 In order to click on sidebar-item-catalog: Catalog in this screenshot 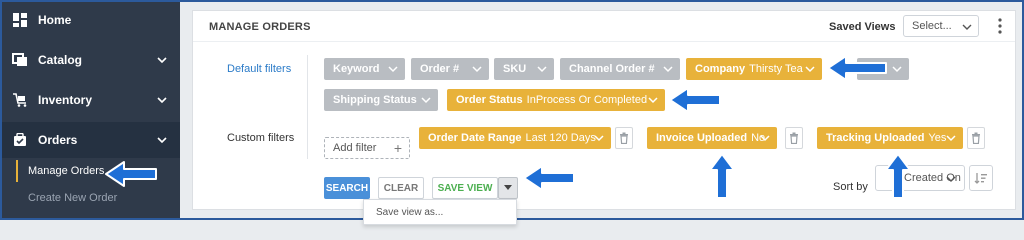, I will do `click(91, 60)`.